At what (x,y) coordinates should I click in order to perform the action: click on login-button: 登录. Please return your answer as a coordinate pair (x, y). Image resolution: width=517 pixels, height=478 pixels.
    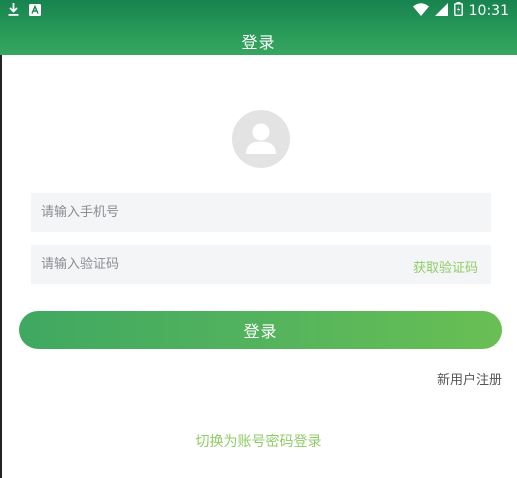
    Looking at the image, I should click on (260, 330).